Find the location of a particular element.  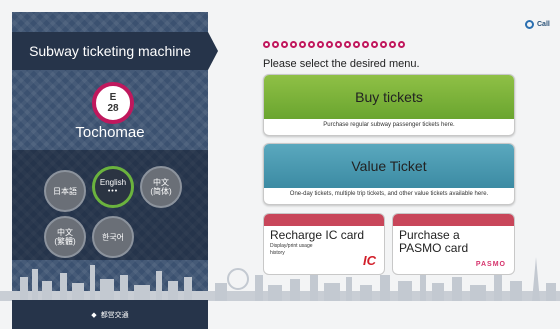

selected-indicator: ••• is located at coordinates (113, 191).